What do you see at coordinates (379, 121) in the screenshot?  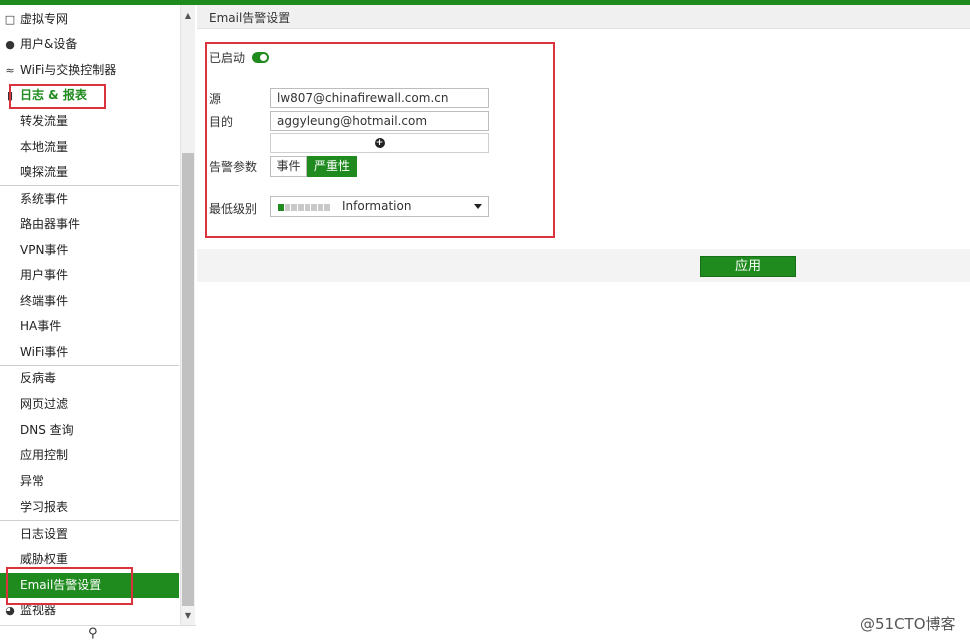 I see `destination-email-input` at bounding box center [379, 121].